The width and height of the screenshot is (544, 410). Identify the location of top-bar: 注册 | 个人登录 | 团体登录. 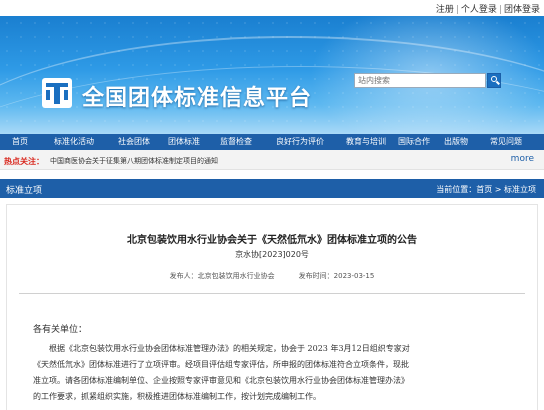
(272, 8).